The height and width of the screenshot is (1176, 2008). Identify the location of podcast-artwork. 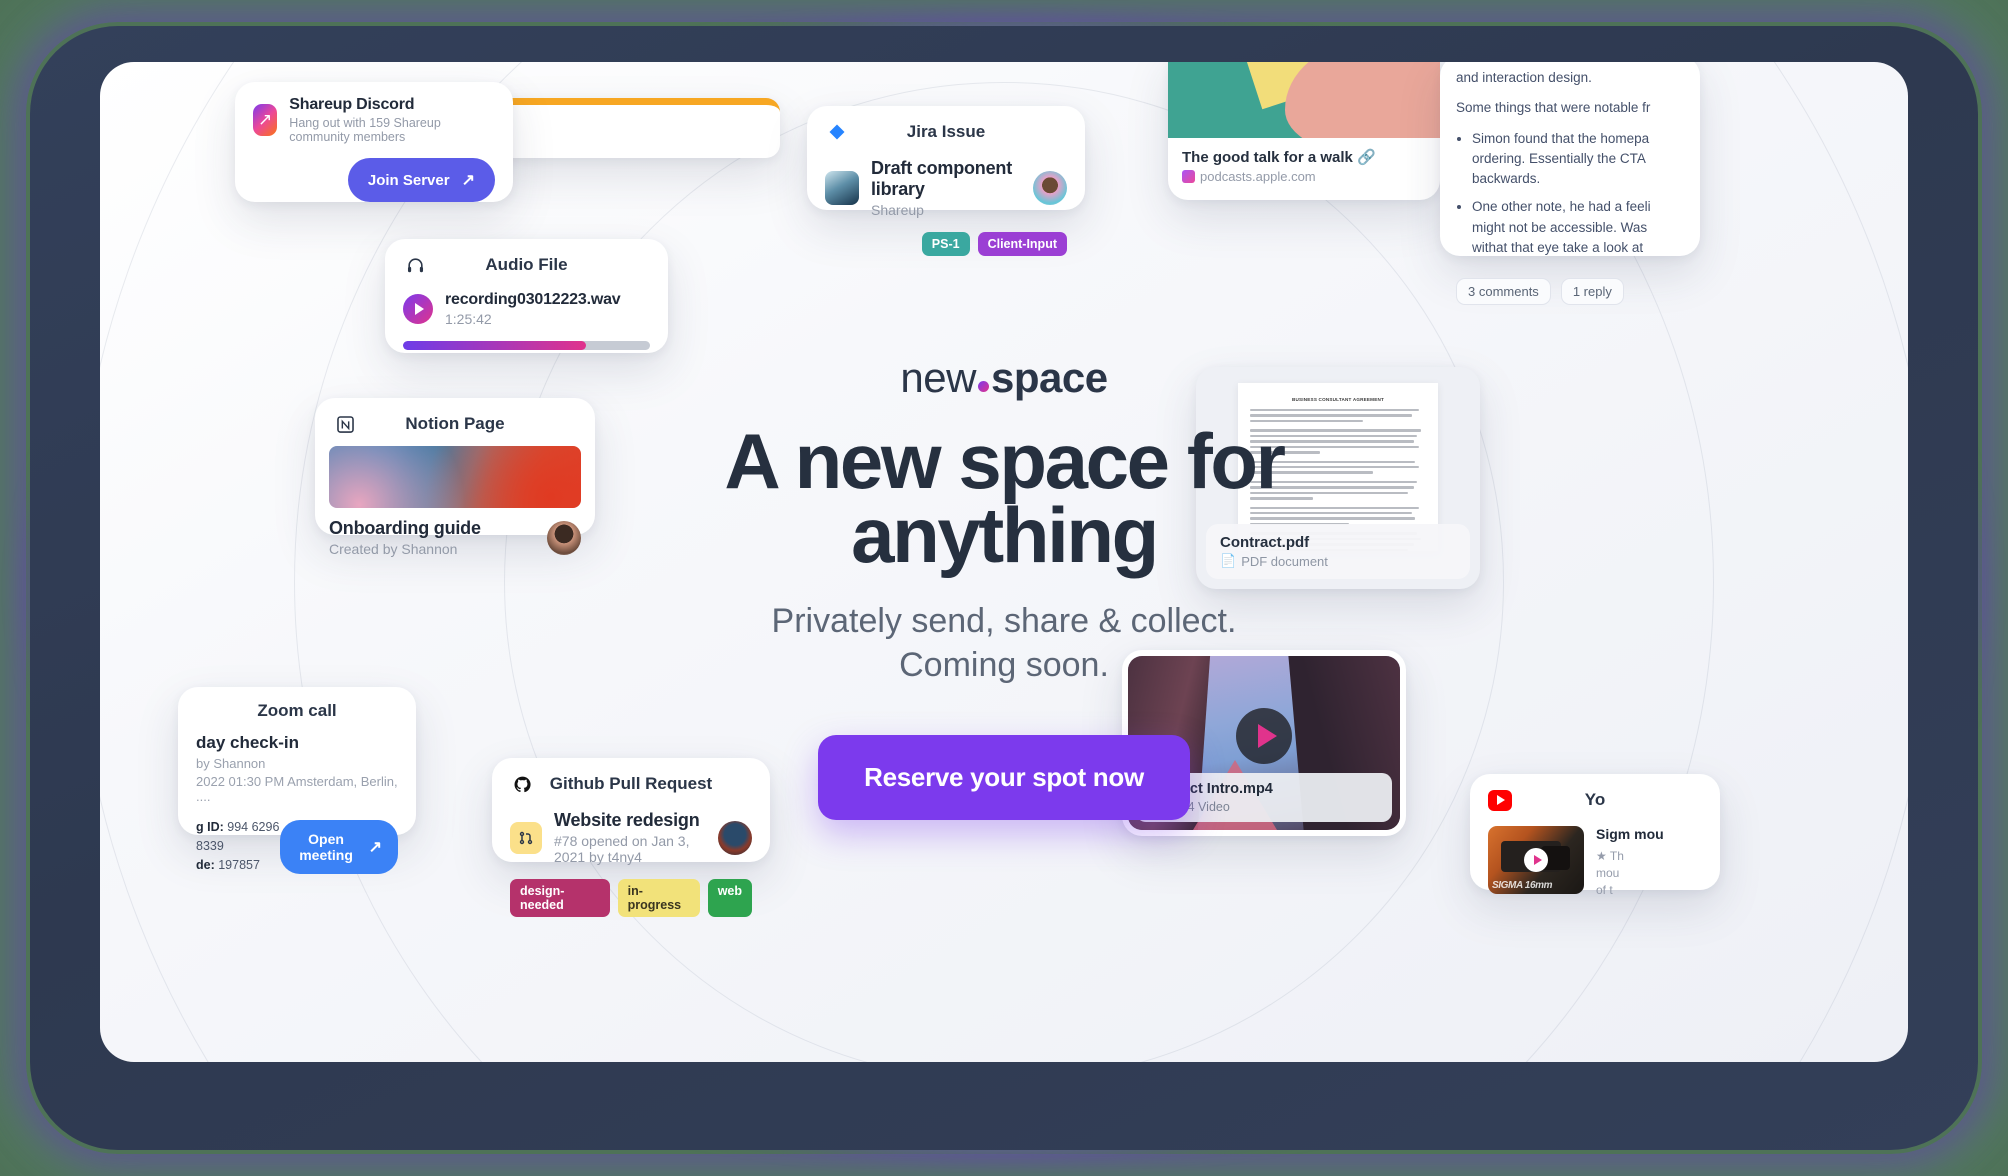
(1304, 100).